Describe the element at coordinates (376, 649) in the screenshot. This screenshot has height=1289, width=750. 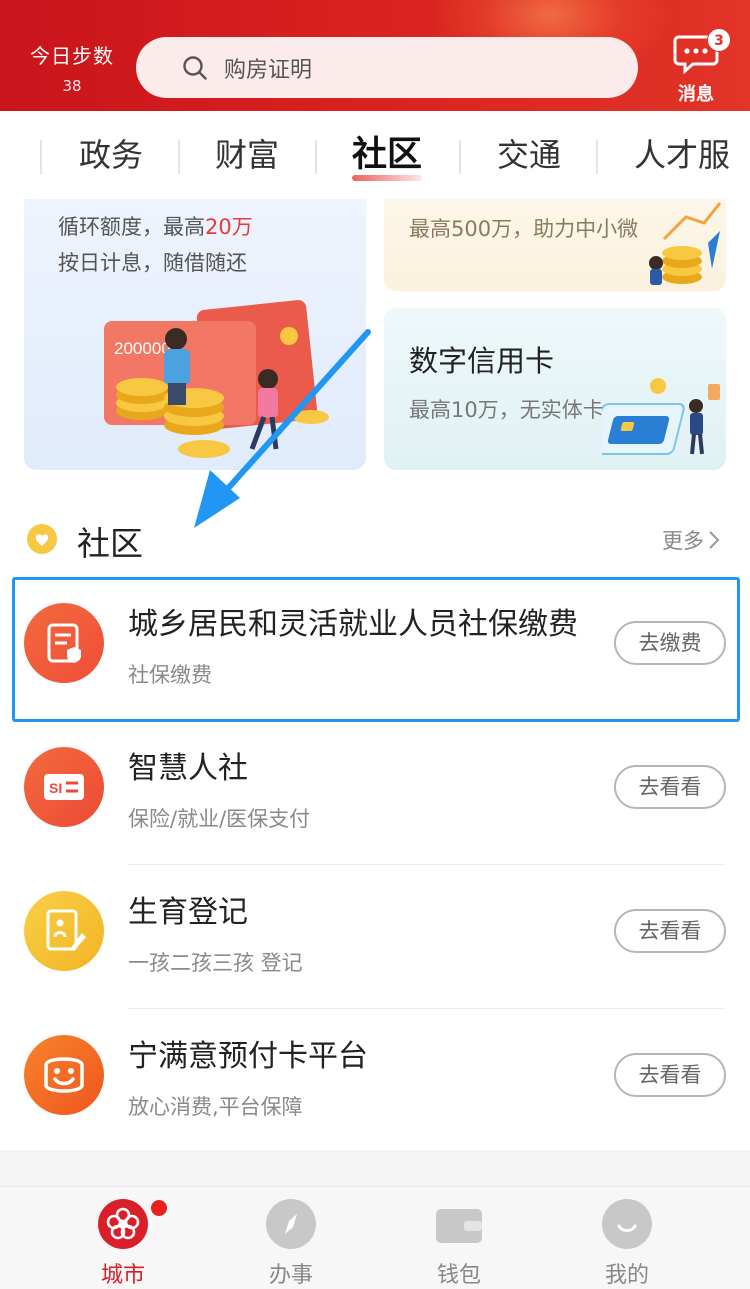
I see `selection-highlight` at that location.